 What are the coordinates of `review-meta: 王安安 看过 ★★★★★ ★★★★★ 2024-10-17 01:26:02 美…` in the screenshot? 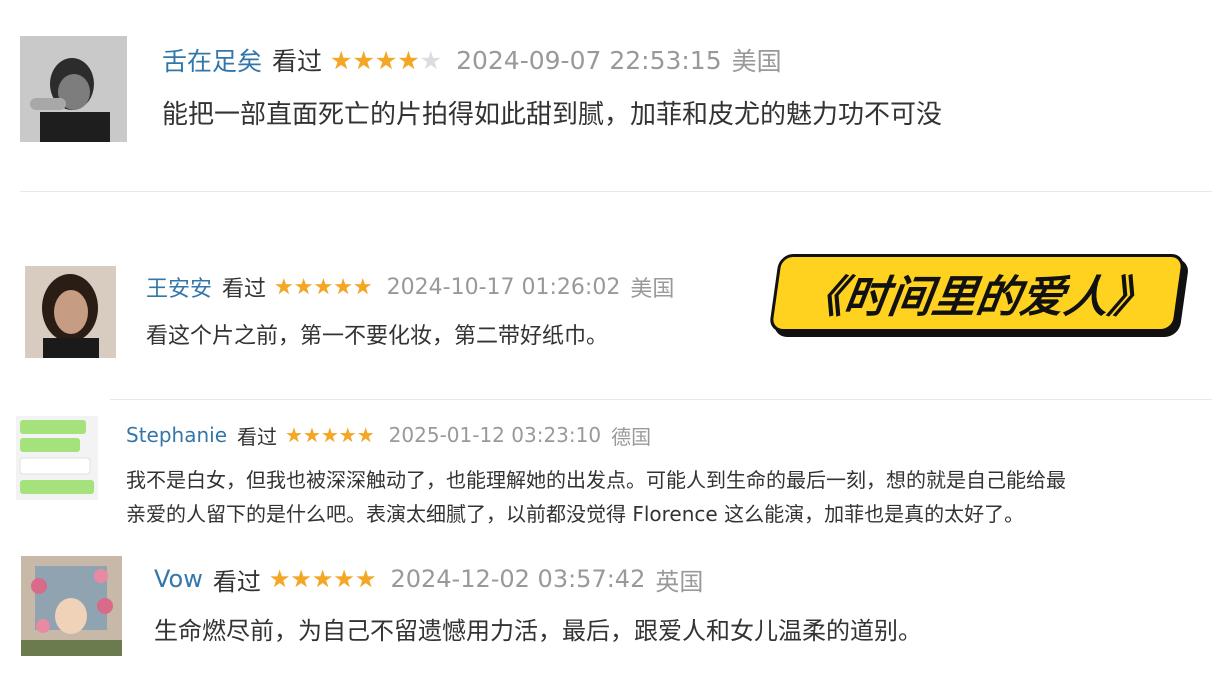 It's located at (410, 287).